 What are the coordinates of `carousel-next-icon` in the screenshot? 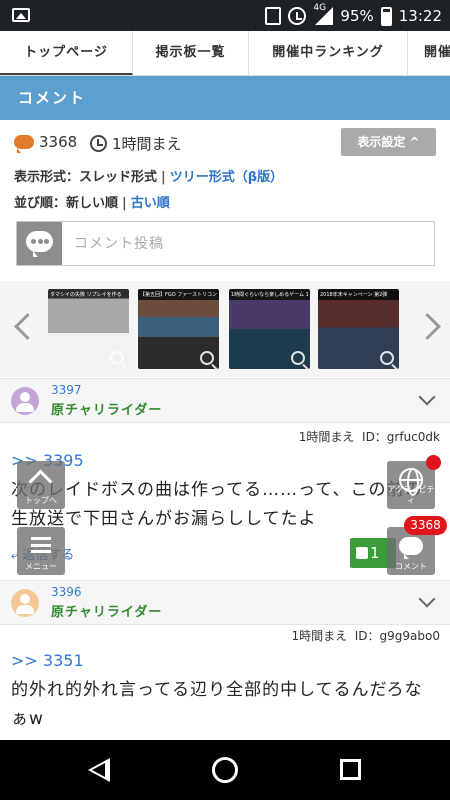 It's located at (429, 328).